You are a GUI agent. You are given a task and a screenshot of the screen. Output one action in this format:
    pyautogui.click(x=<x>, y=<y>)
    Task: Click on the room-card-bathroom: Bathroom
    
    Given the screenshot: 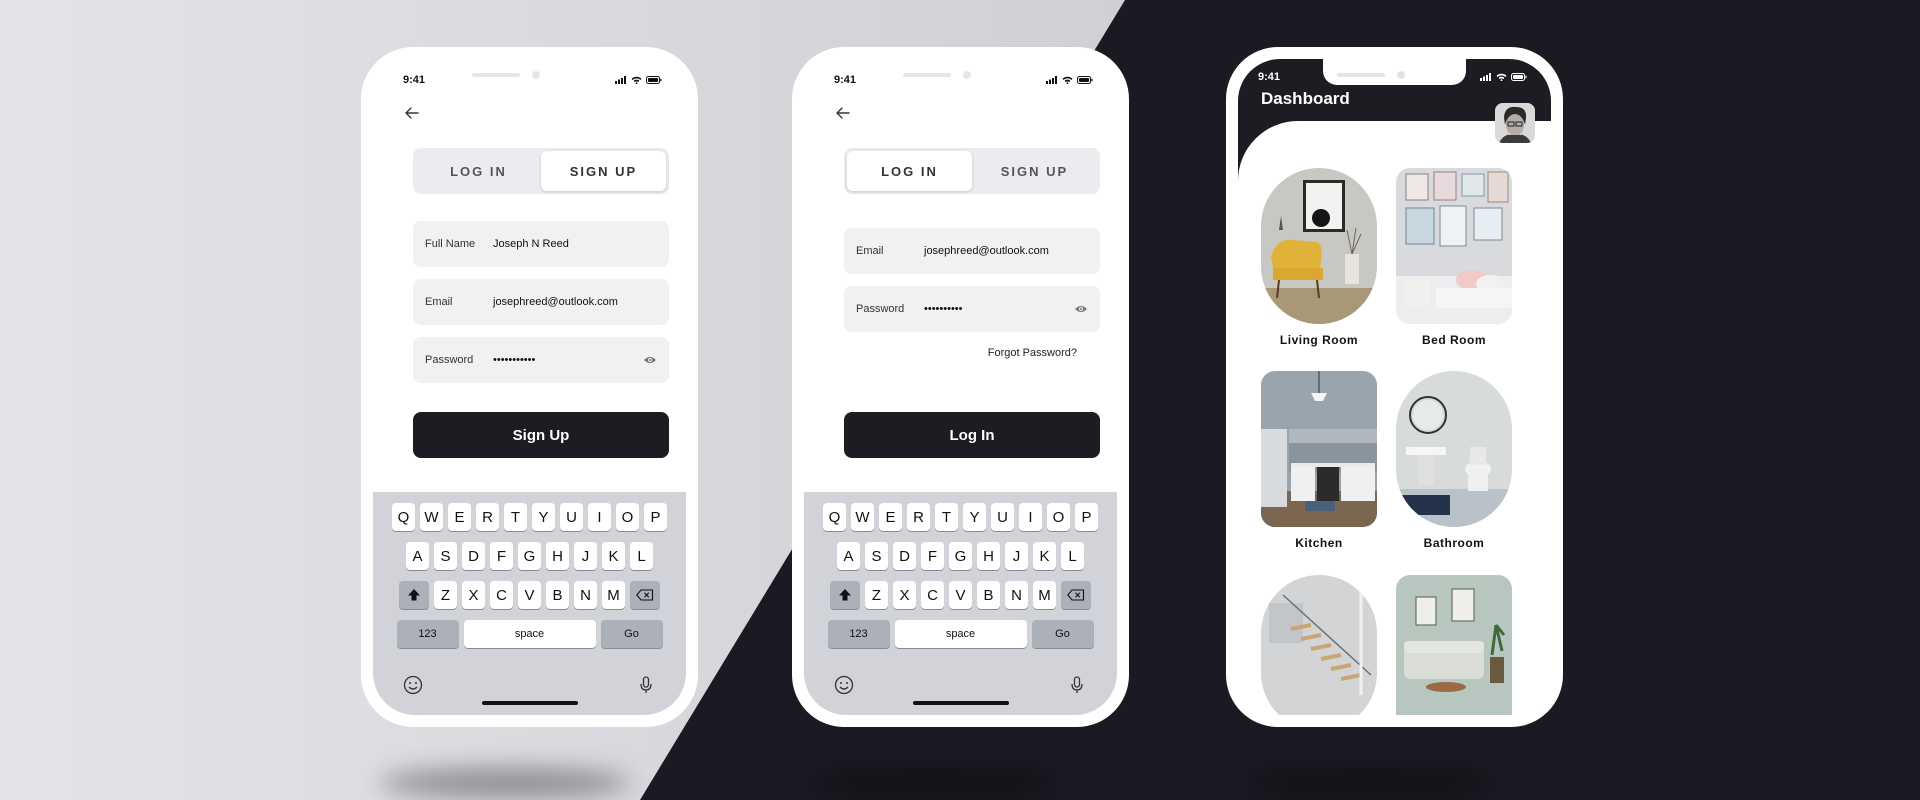 What is the action you would take?
    pyautogui.click(x=1454, y=460)
    